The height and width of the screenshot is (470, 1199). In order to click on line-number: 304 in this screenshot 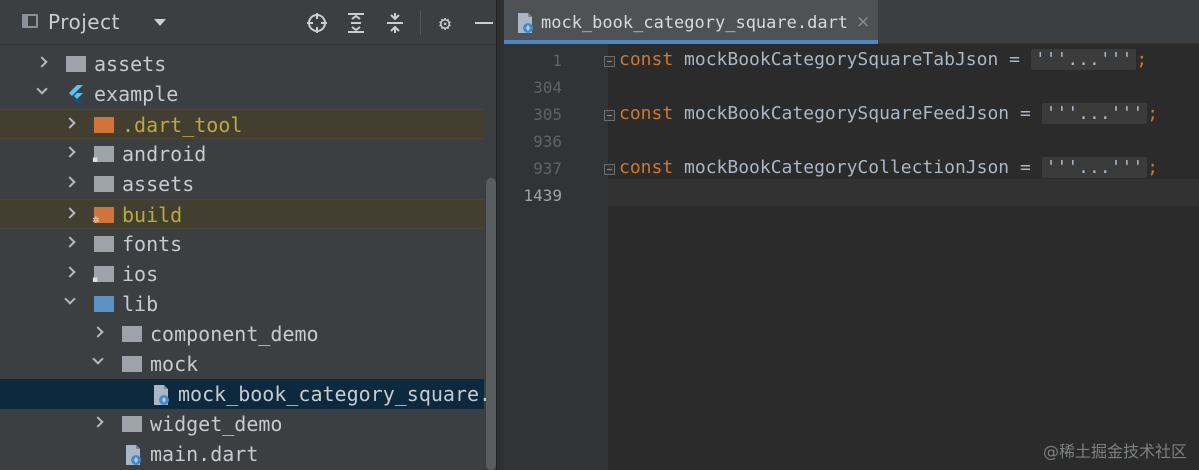, I will do `click(547, 87)`.